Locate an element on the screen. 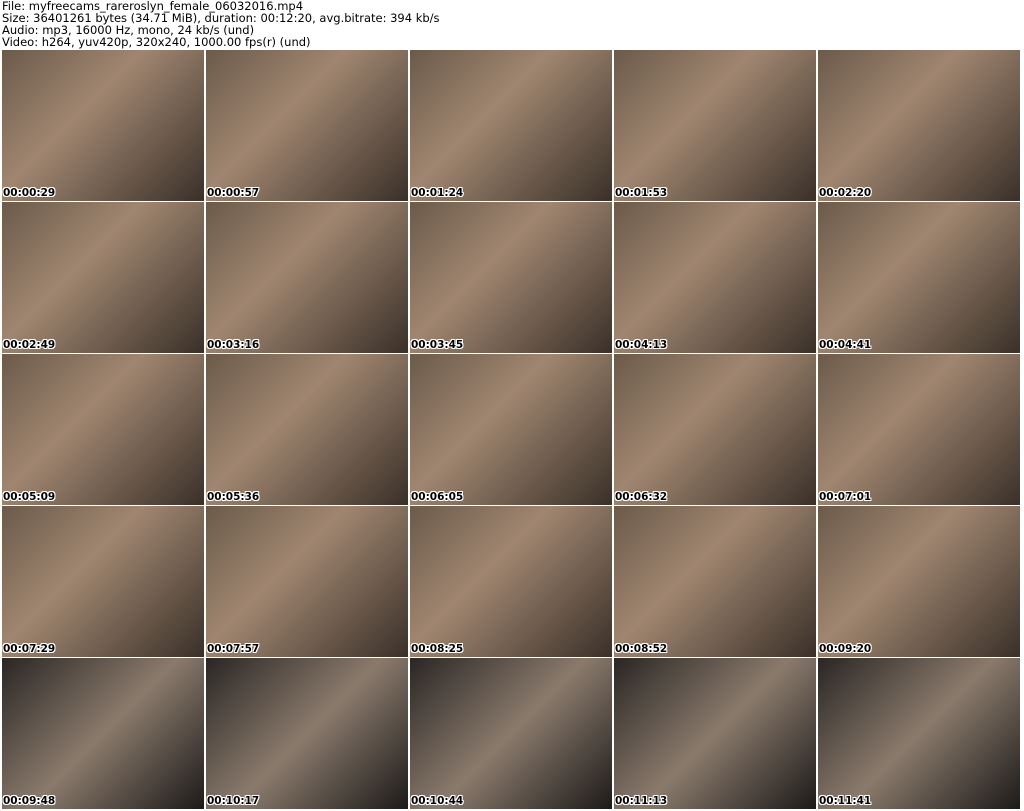 The image size is (1024, 811). thumbnail-timestamp: 00:01:53 is located at coordinates (641, 193).